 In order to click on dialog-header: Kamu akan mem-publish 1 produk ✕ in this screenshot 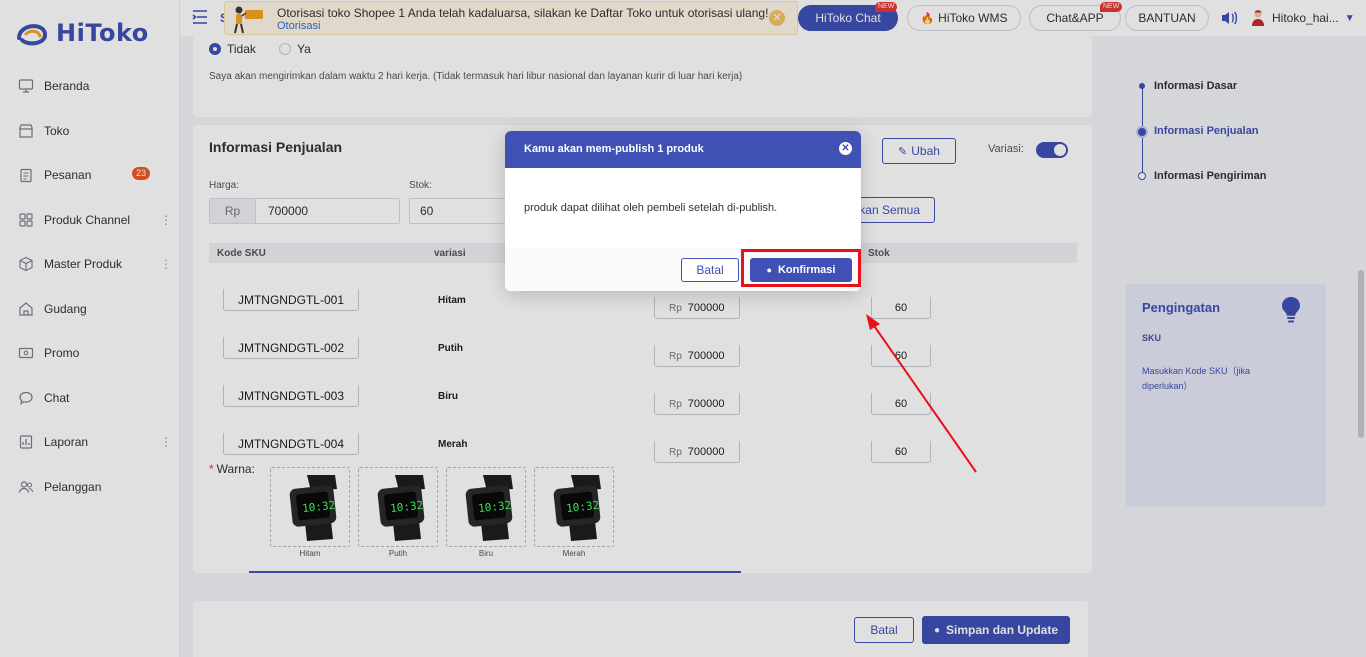, I will do `click(683, 149)`.